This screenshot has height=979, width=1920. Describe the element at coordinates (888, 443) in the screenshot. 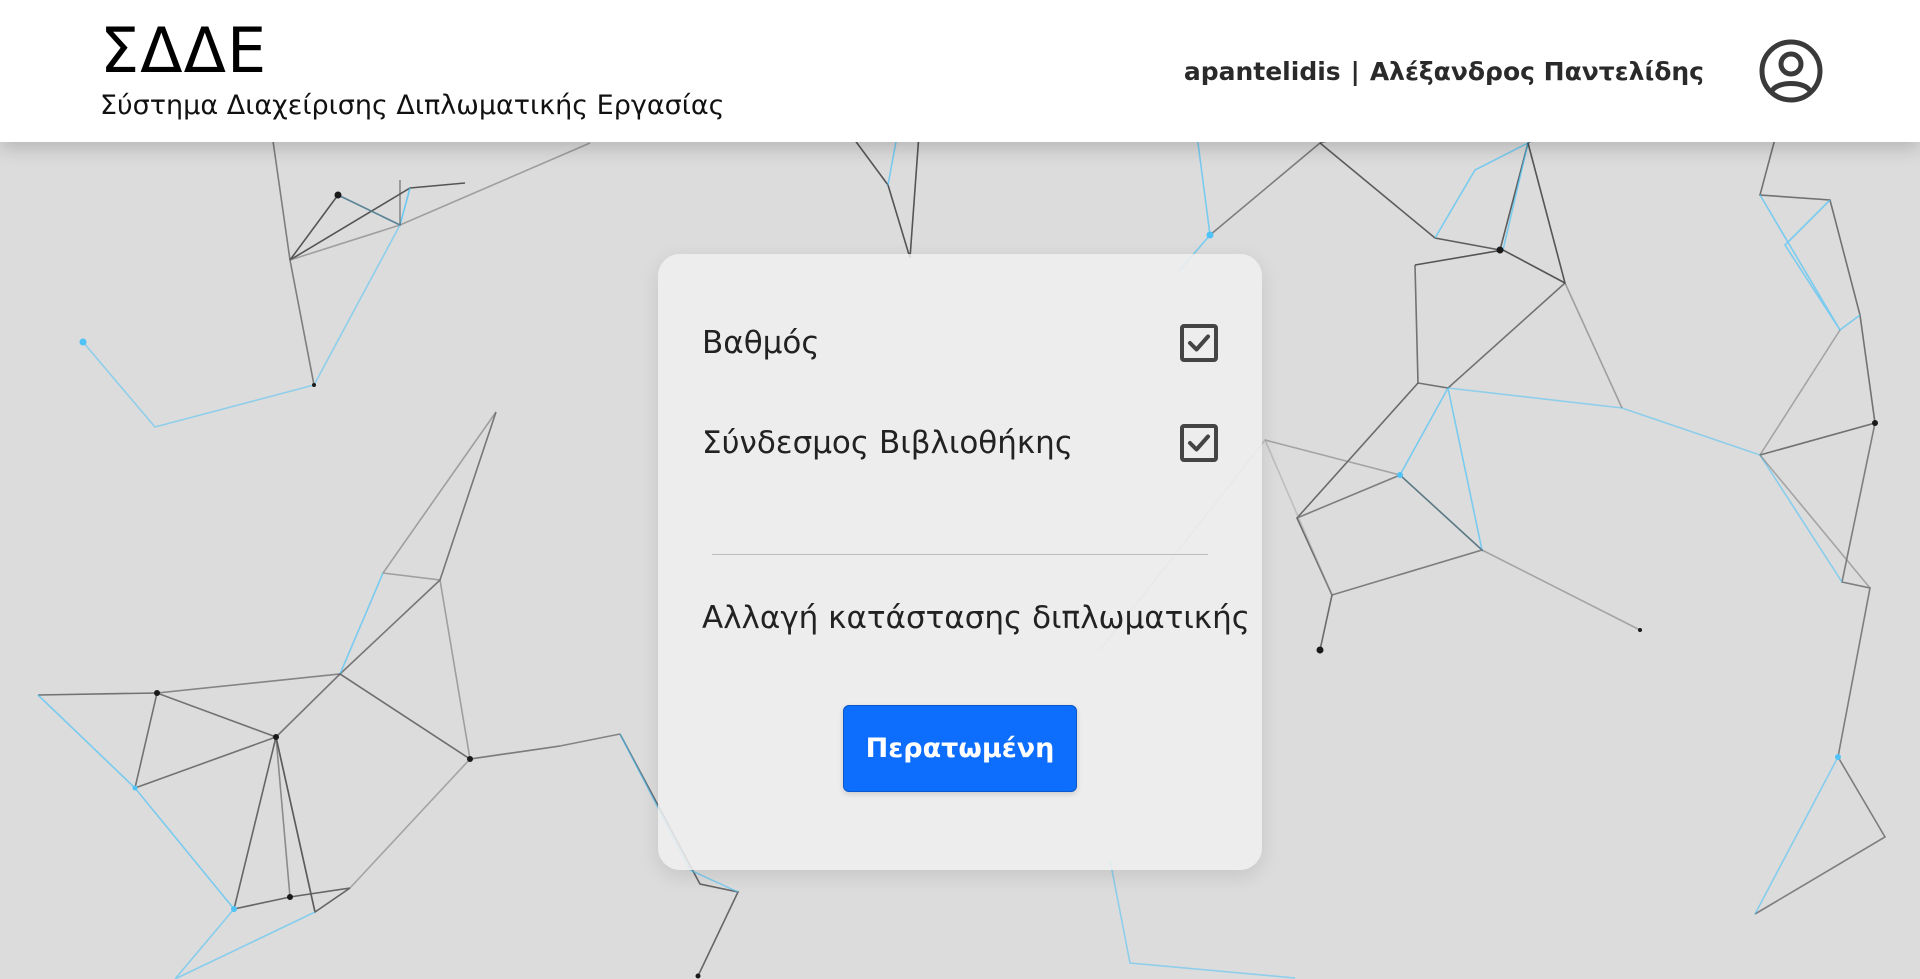

I see `requirement-label-library-link: Σύνδεσμος Βιβλιοθήκης` at that location.